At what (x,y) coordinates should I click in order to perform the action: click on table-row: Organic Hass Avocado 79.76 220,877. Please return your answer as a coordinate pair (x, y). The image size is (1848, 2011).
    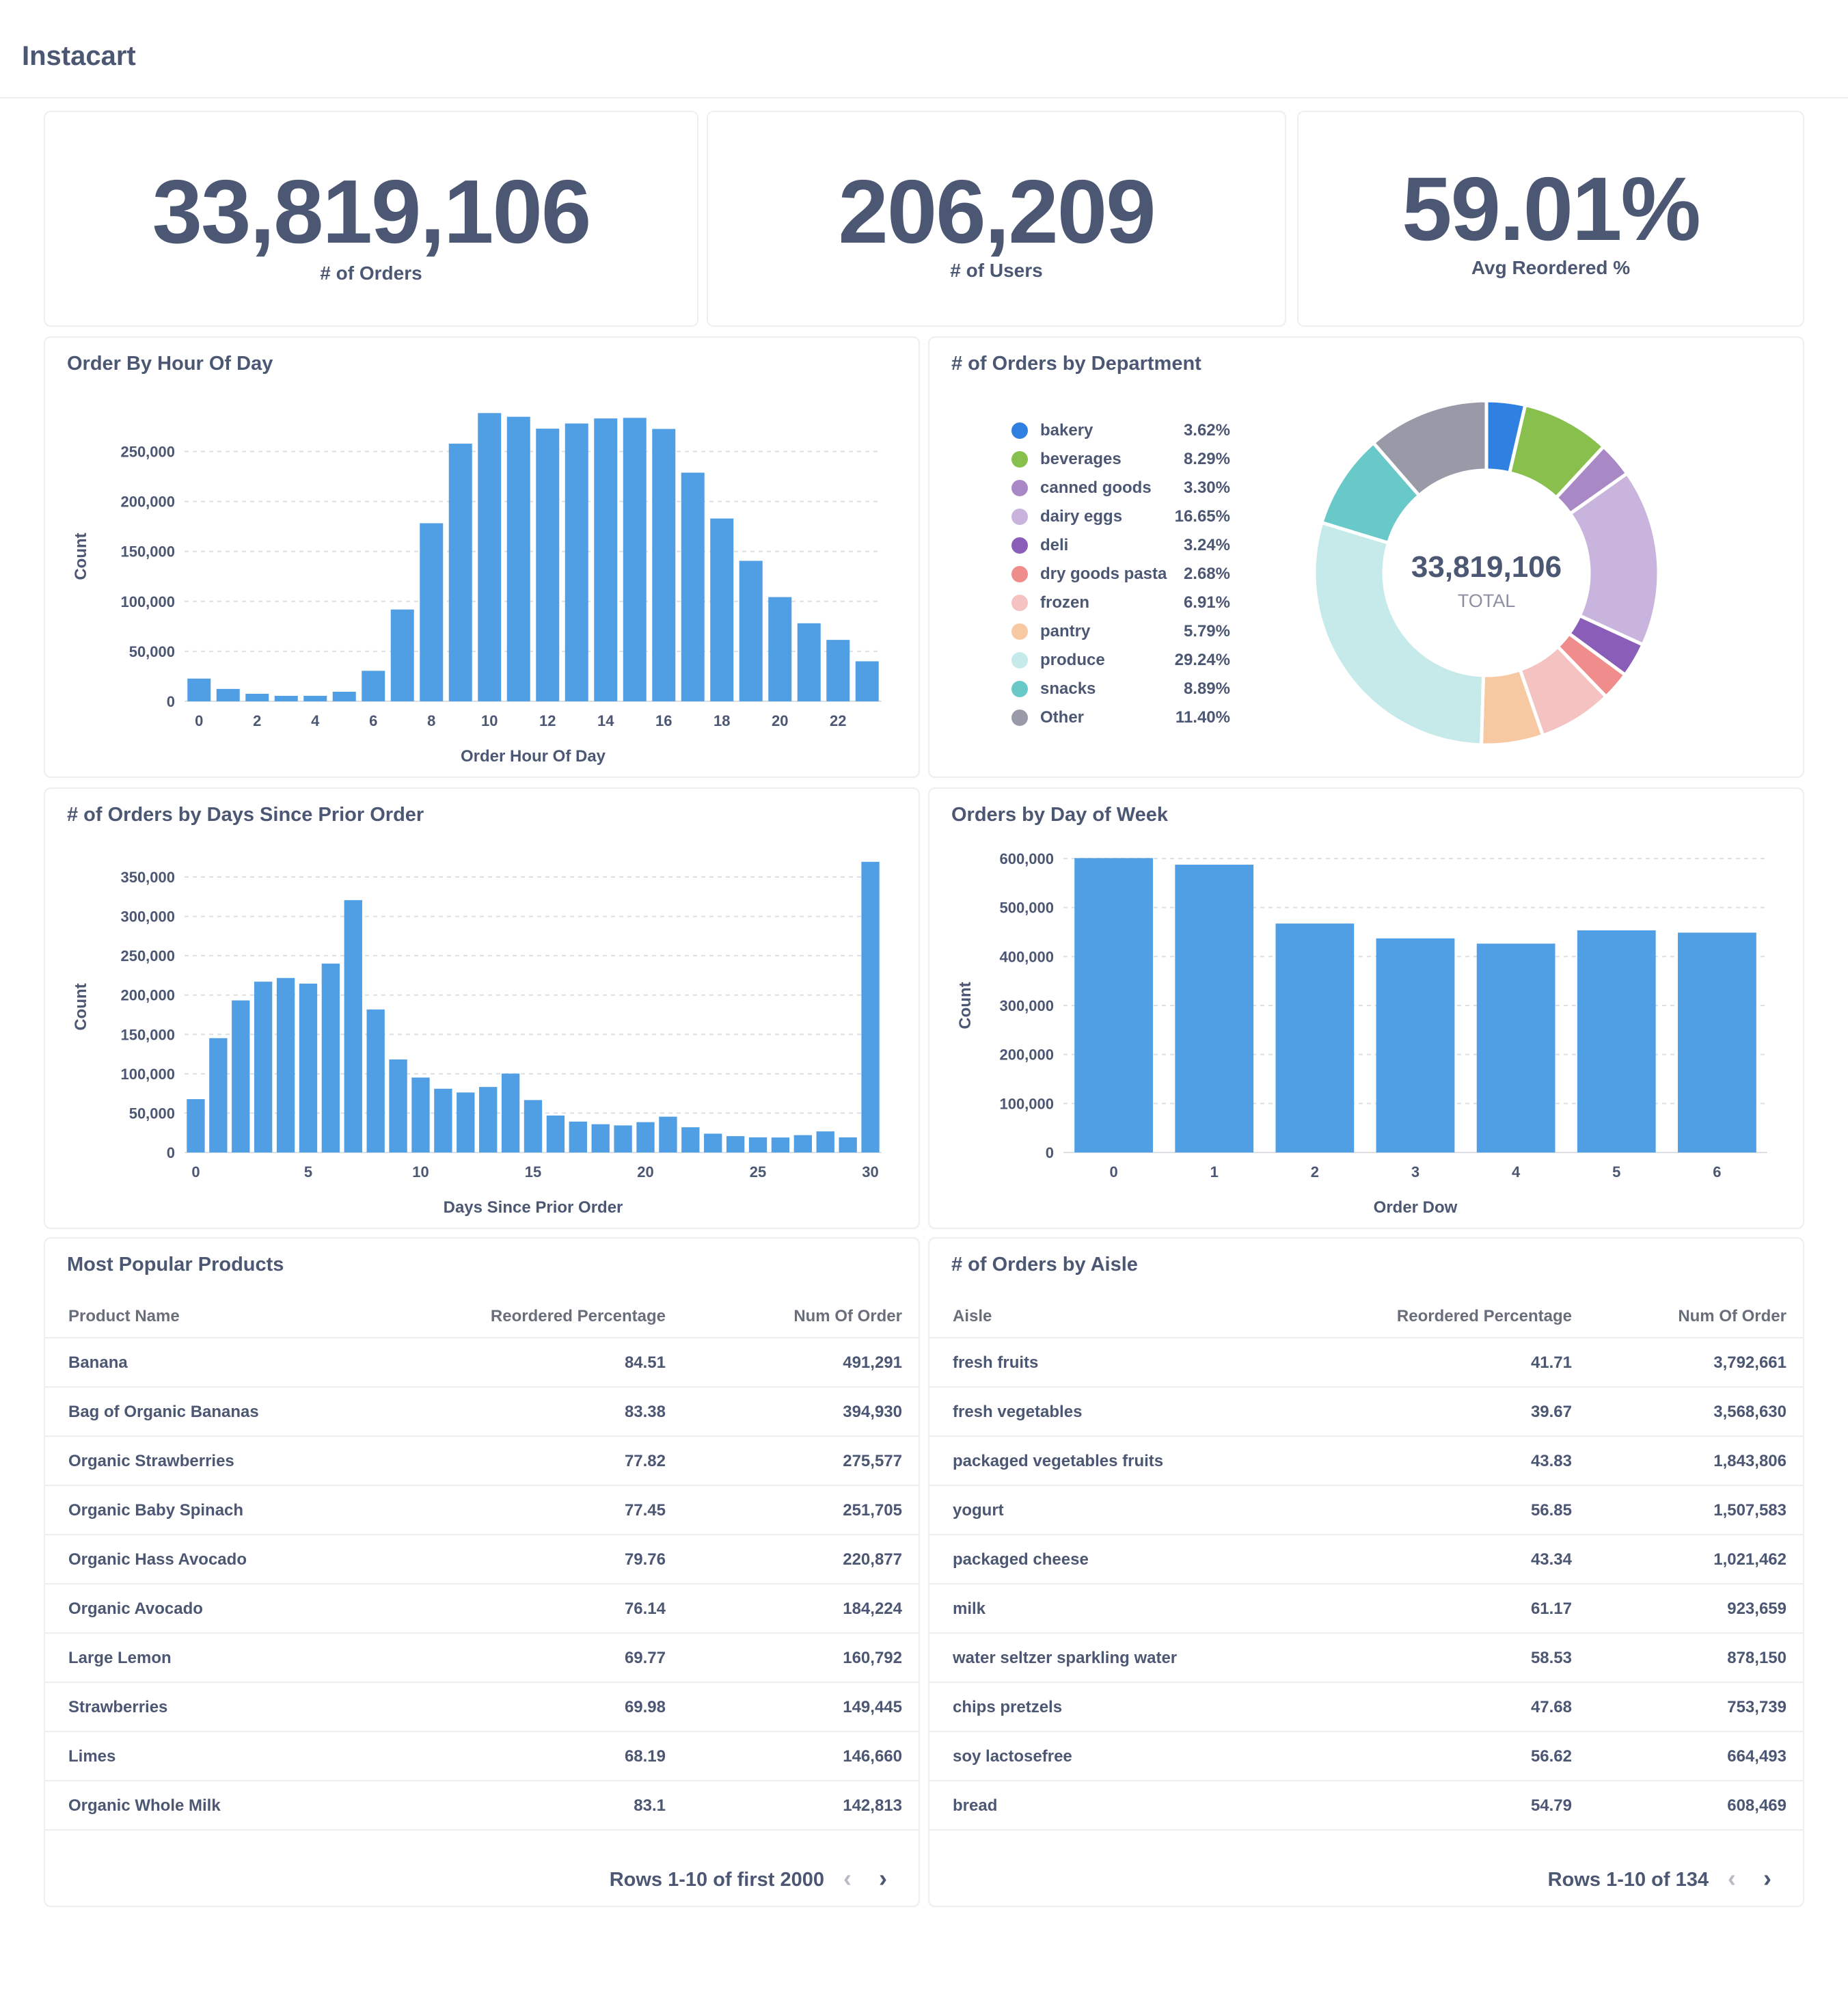
    Looking at the image, I should click on (482, 1559).